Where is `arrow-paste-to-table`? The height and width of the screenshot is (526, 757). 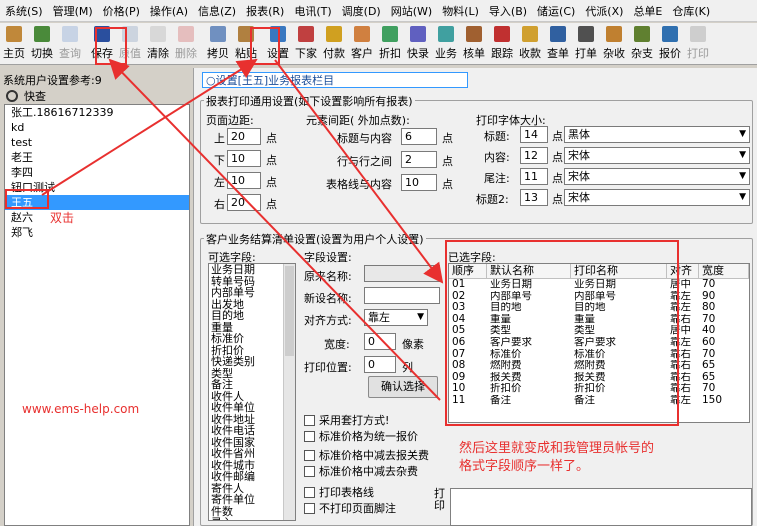
arrow-paste-to-table is located at coordinates (359, 171).